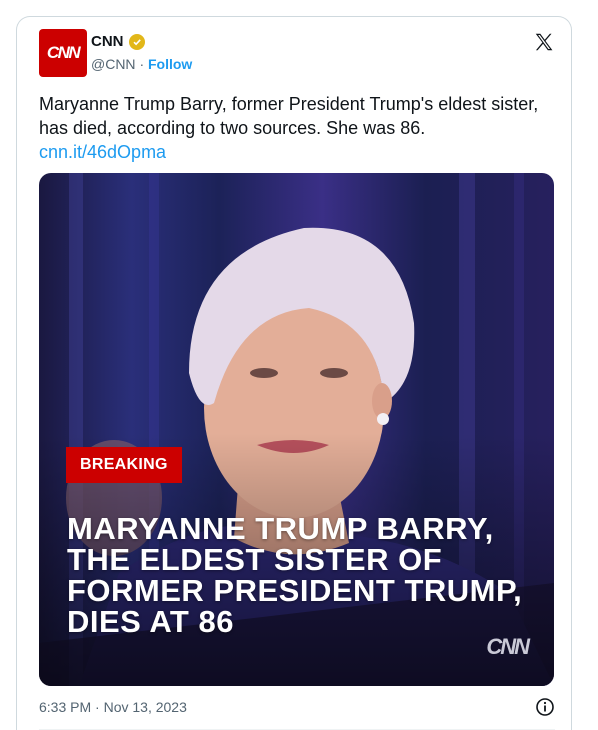  What do you see at coordinates (136, 41) in the screenshot?
I see `verified-badge-icon` at bounding box center [136, 41].